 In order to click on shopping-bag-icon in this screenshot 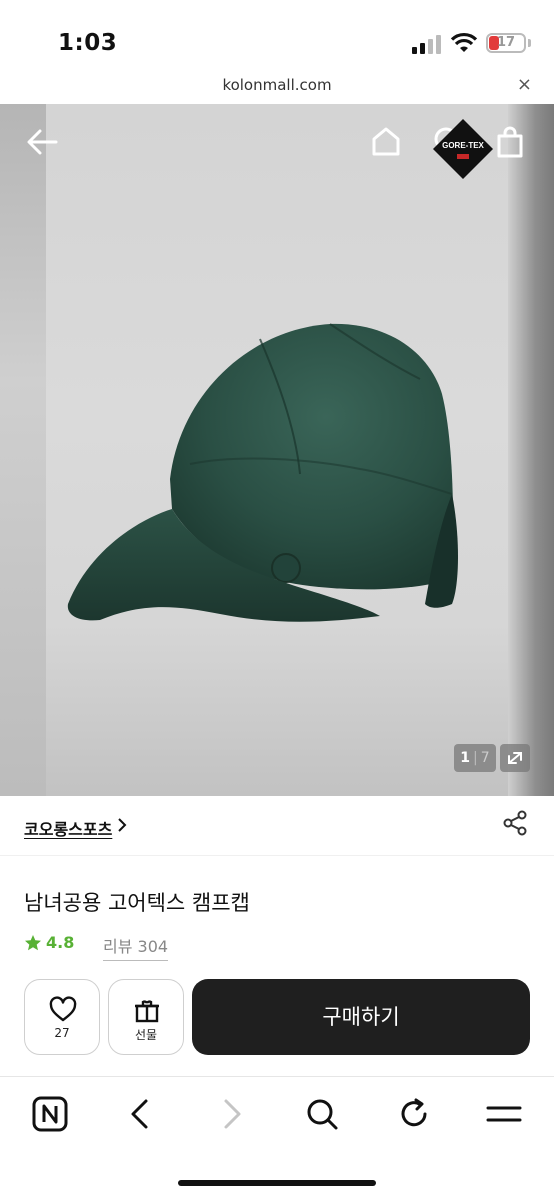, I will do `click(510, 142)`.